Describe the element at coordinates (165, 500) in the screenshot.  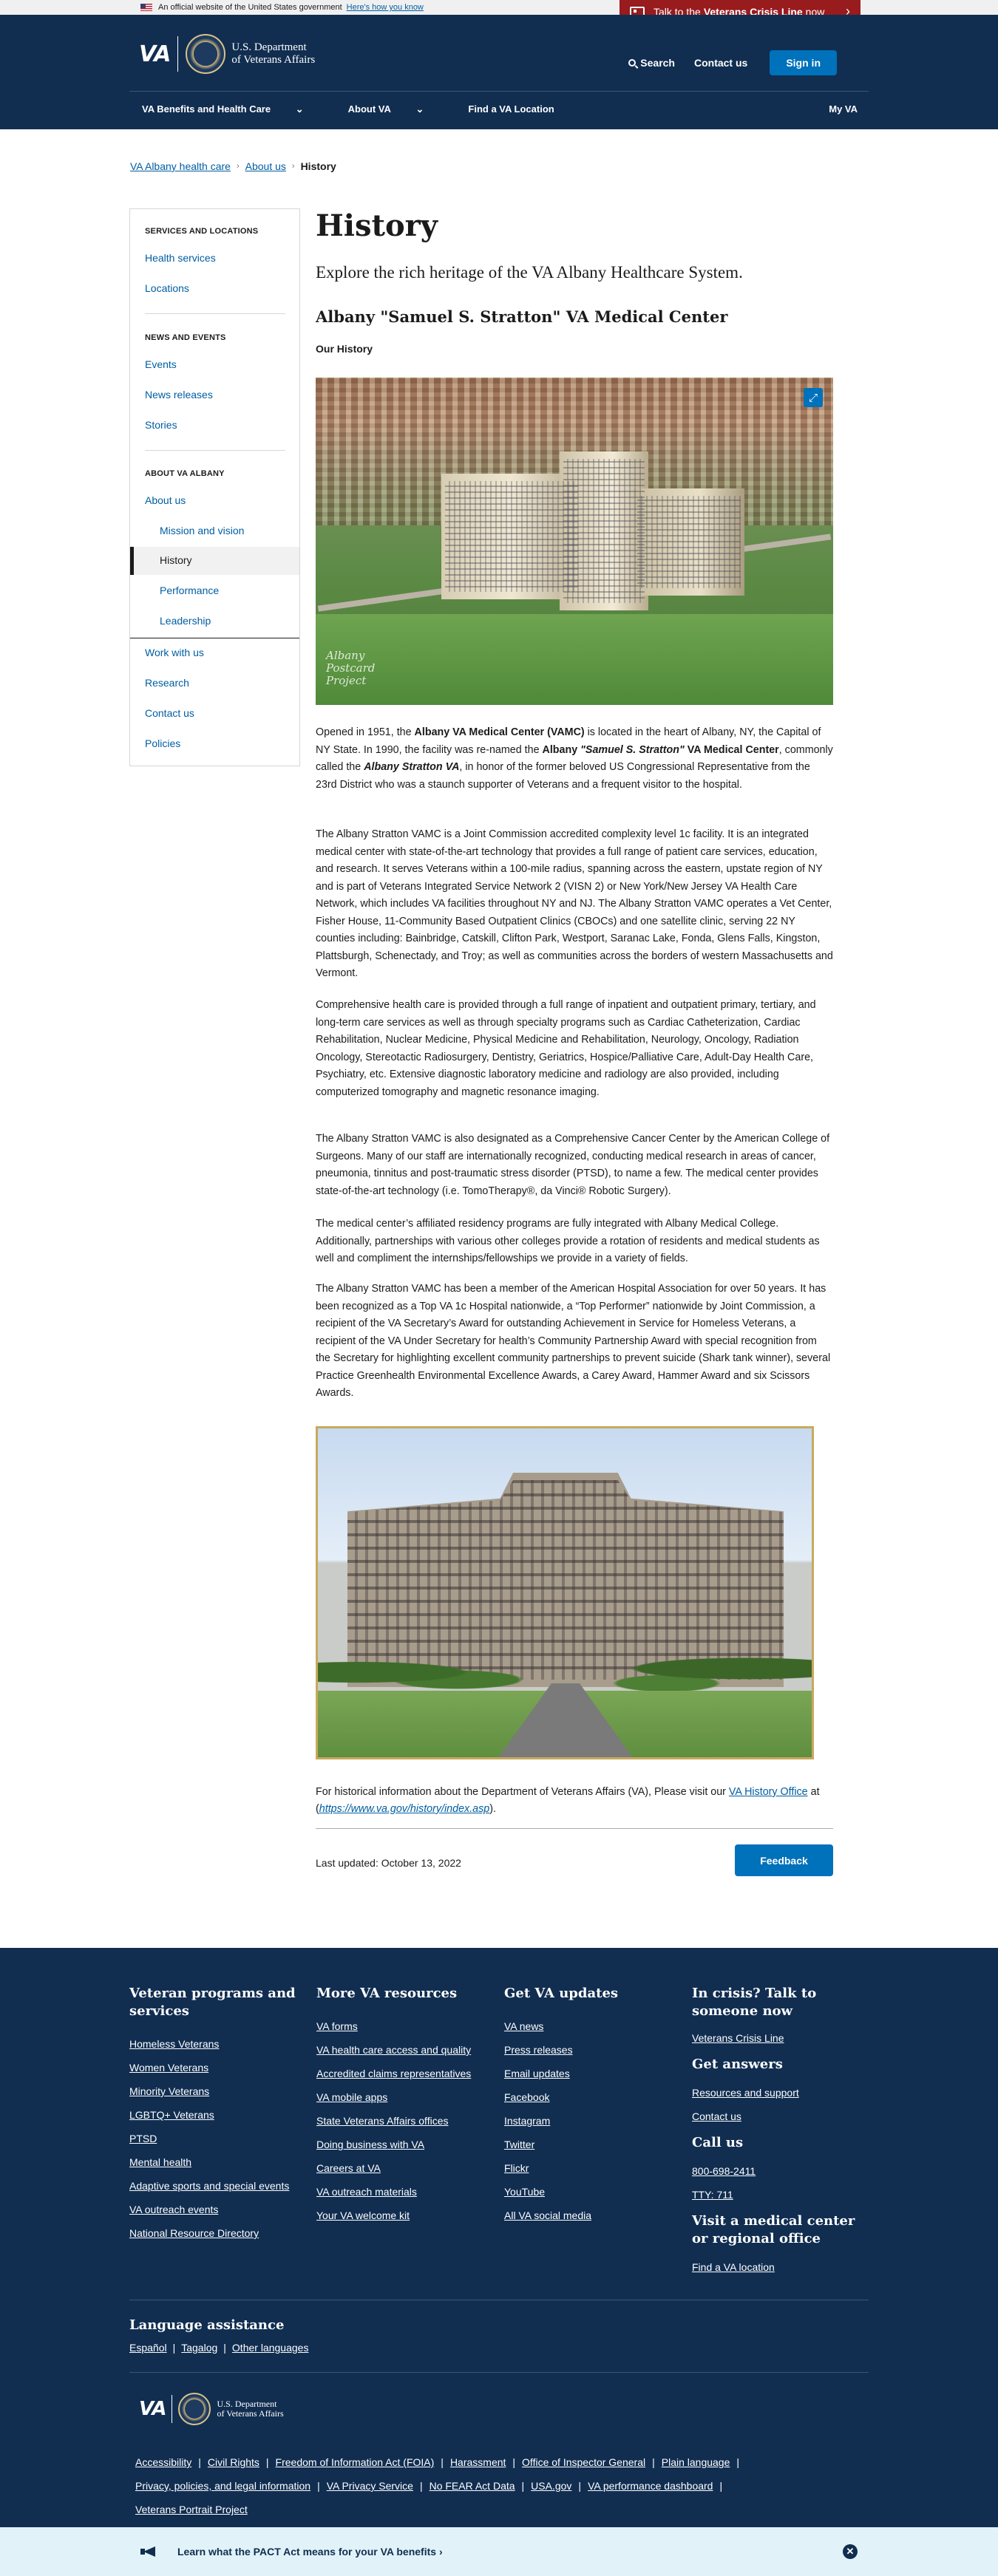
I see `sidebar-item-about-us: About us` at that location.